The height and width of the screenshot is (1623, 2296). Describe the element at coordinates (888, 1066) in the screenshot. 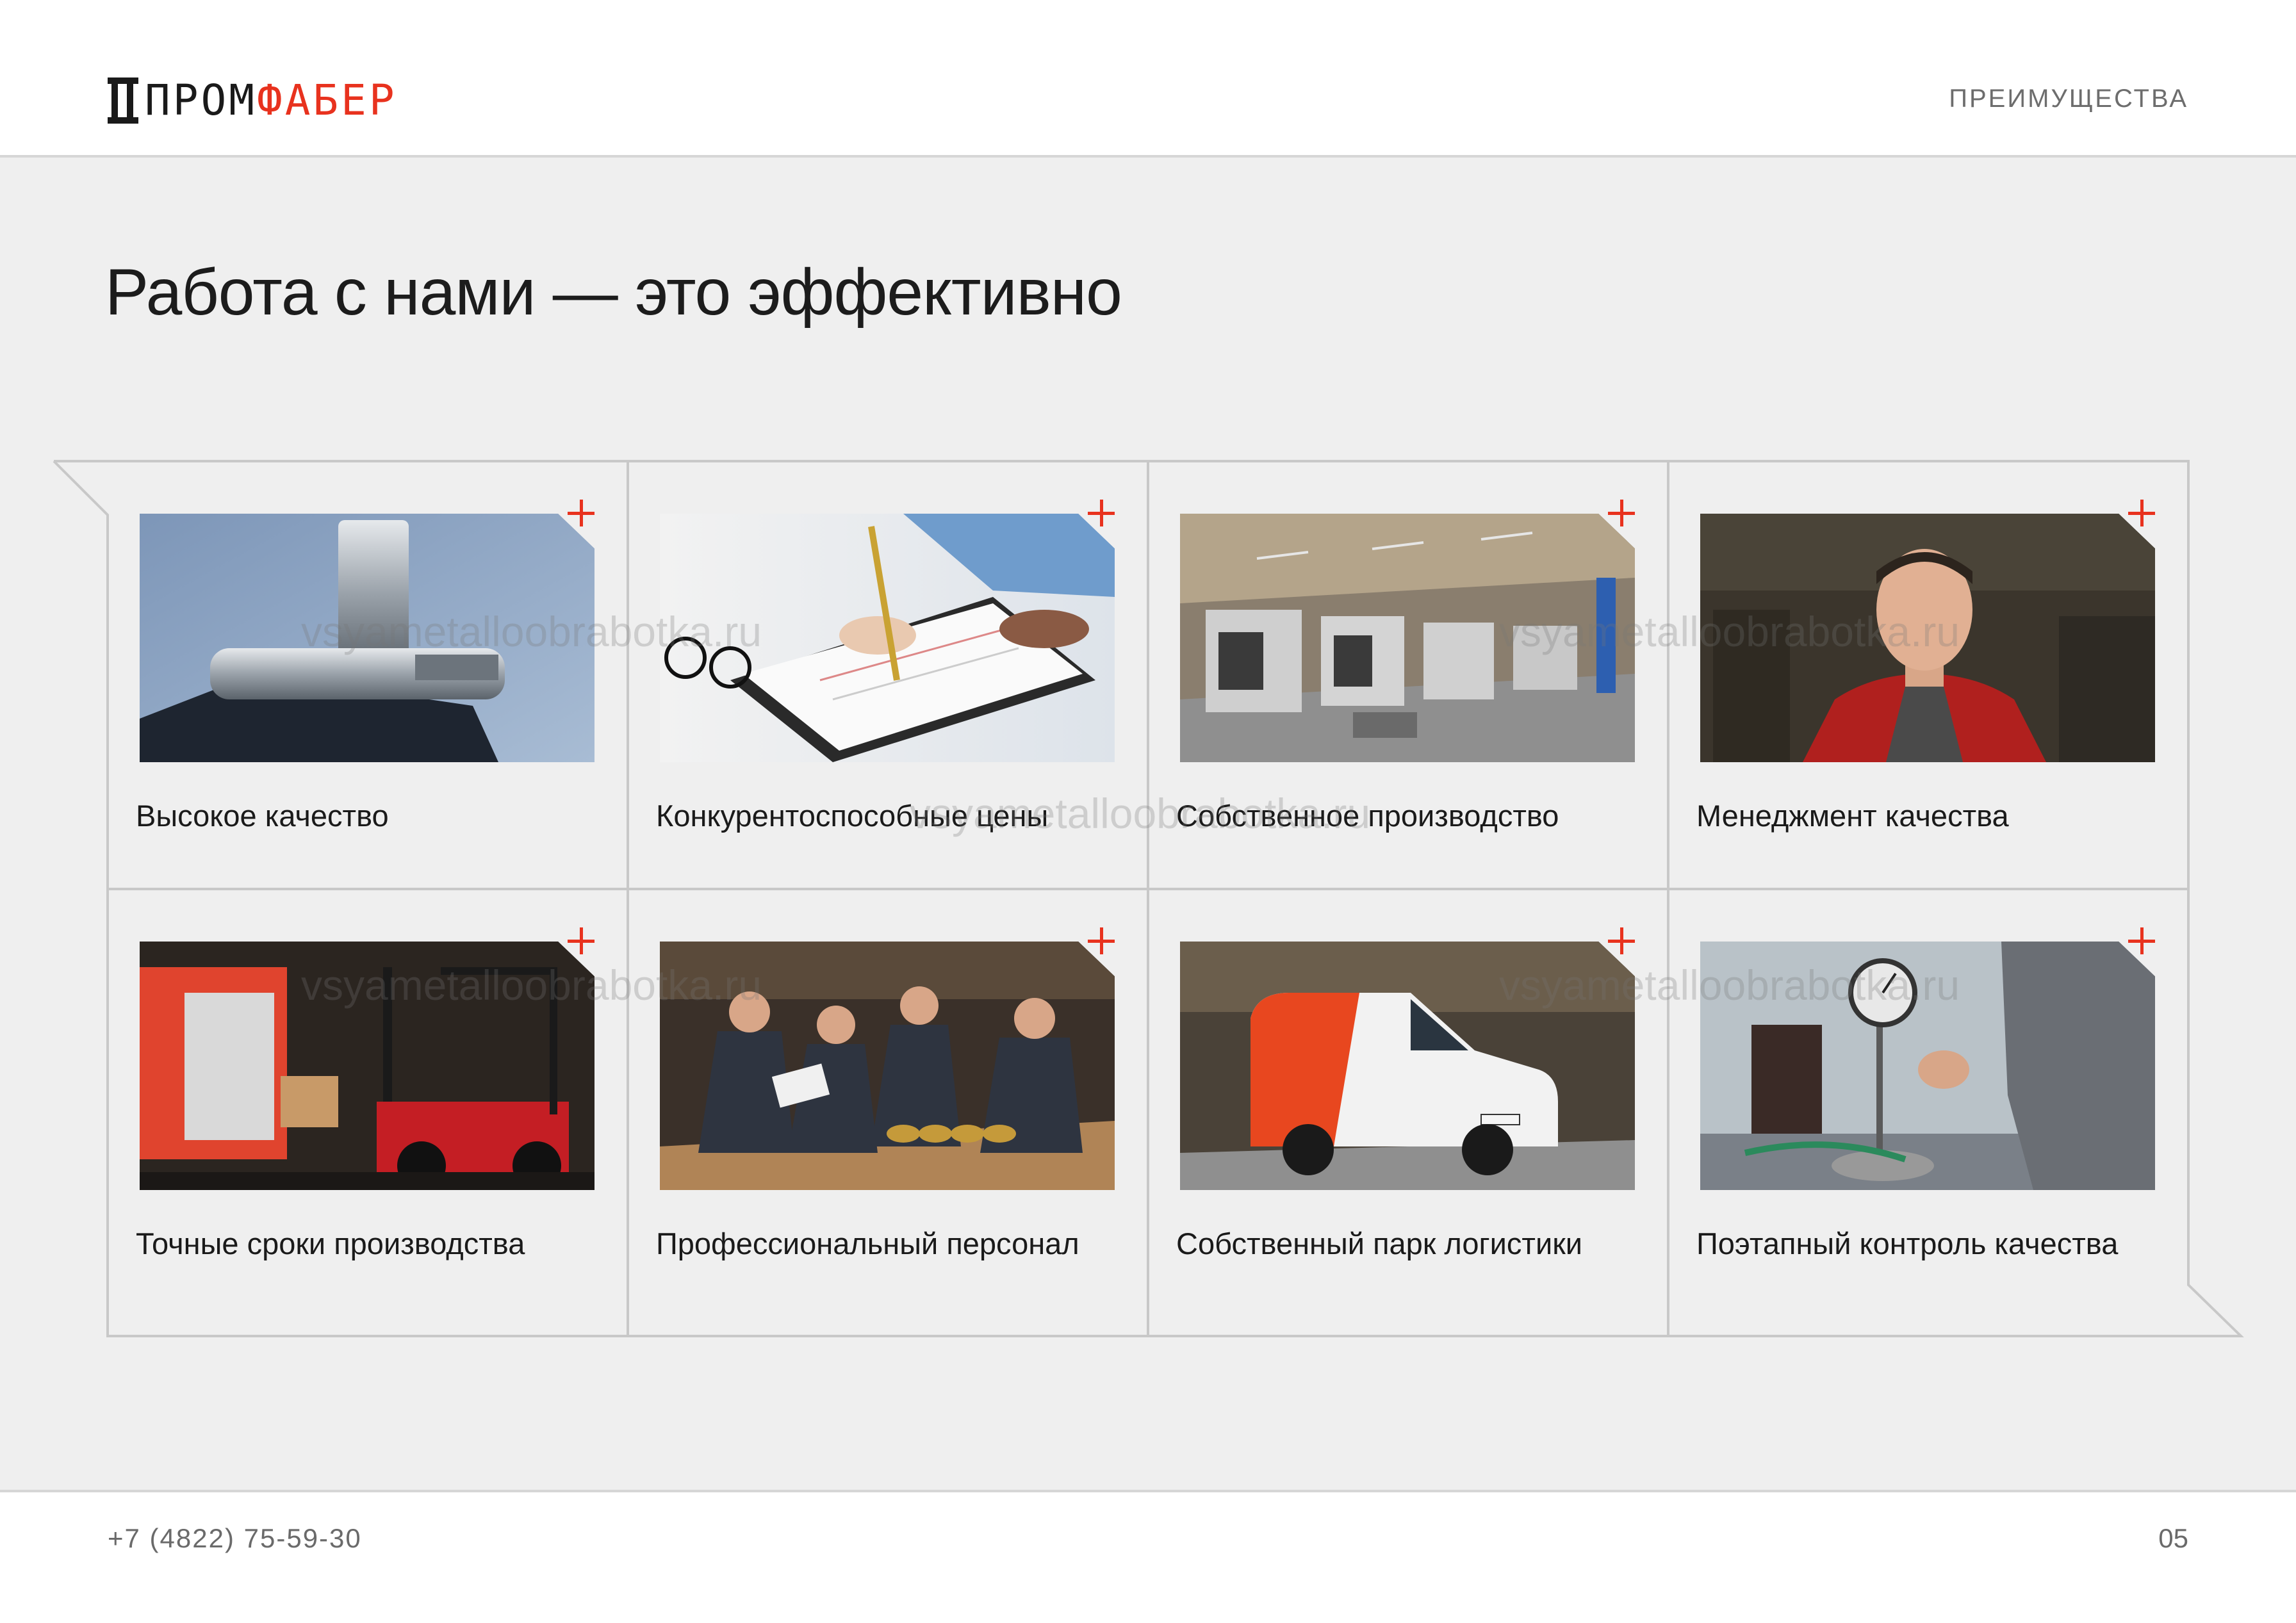

I see `team-photo` at that location.